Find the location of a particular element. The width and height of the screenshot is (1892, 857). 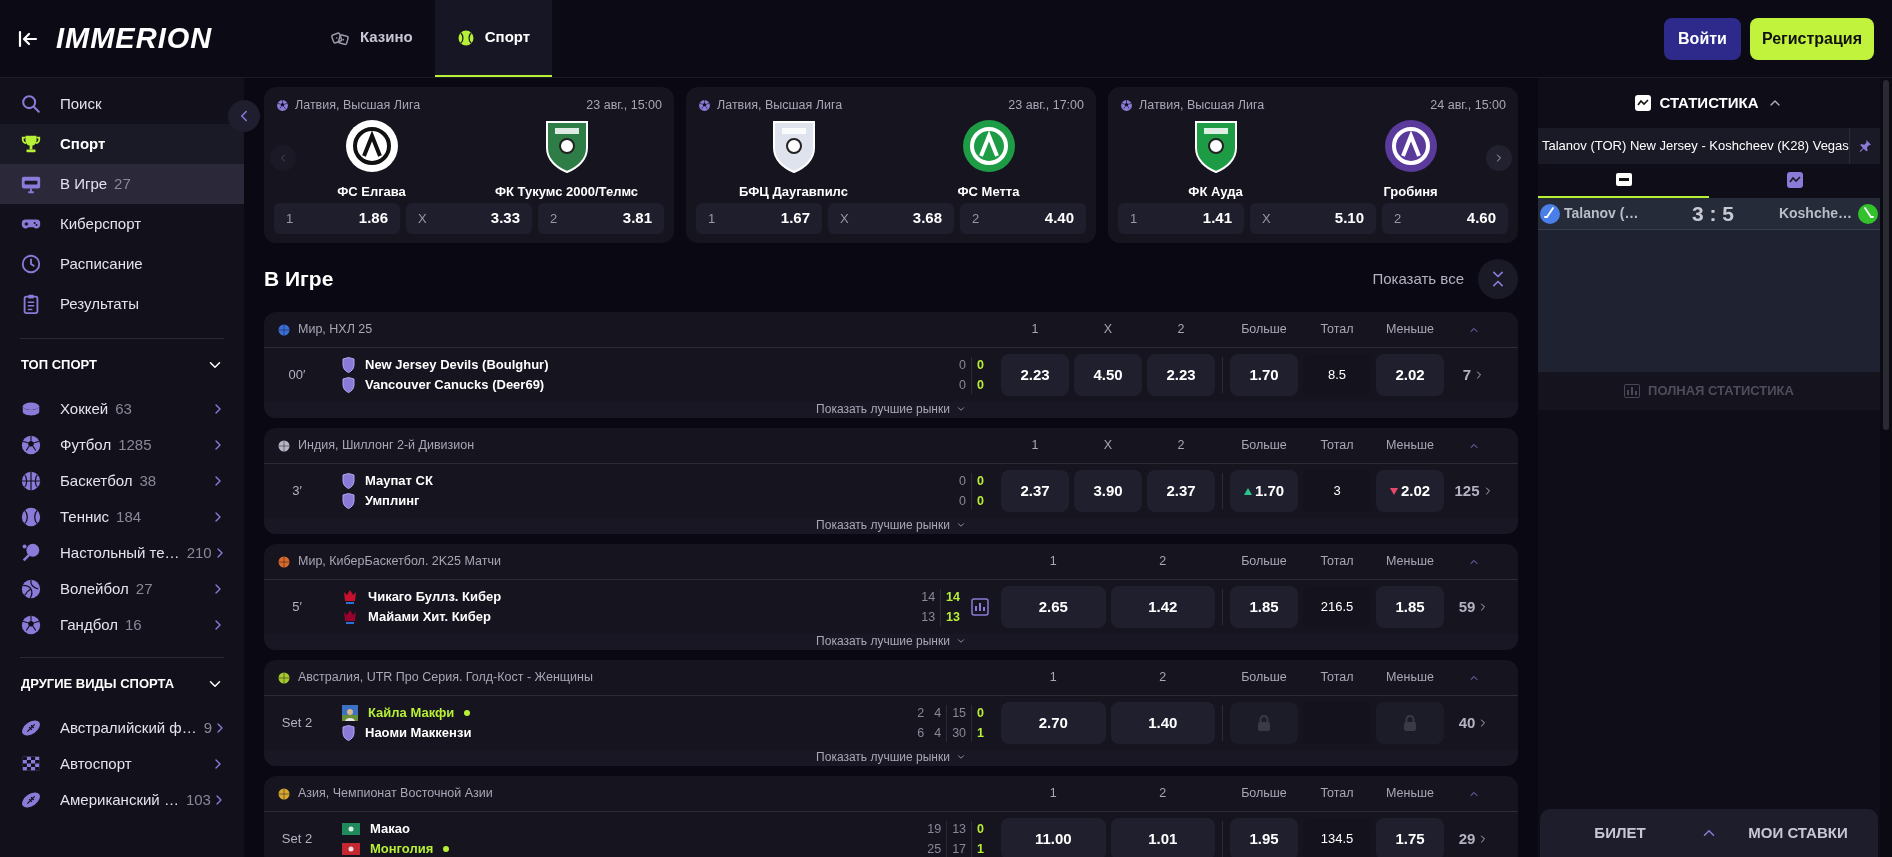

odds-button: 1 1.67 is located at coordinates (759, 218).